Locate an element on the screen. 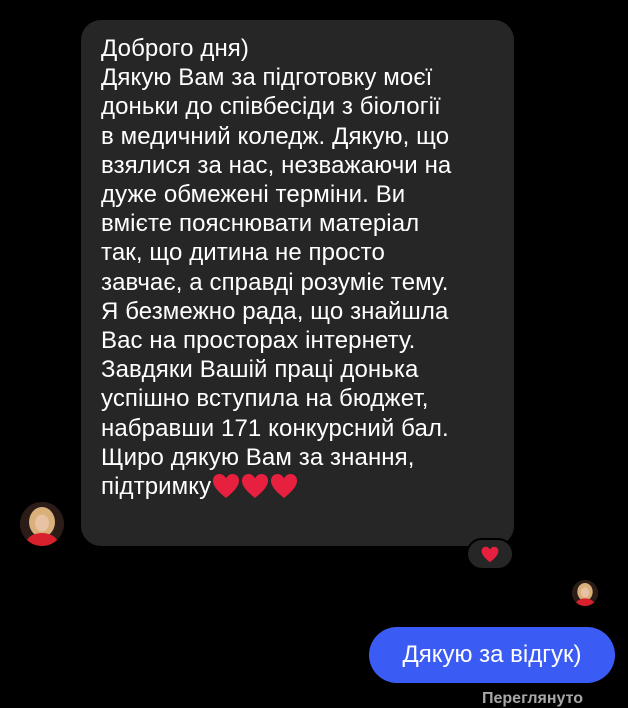 This screenshot has height=708, width=628. message-reaction-badge is located at coordinates (490, 554).